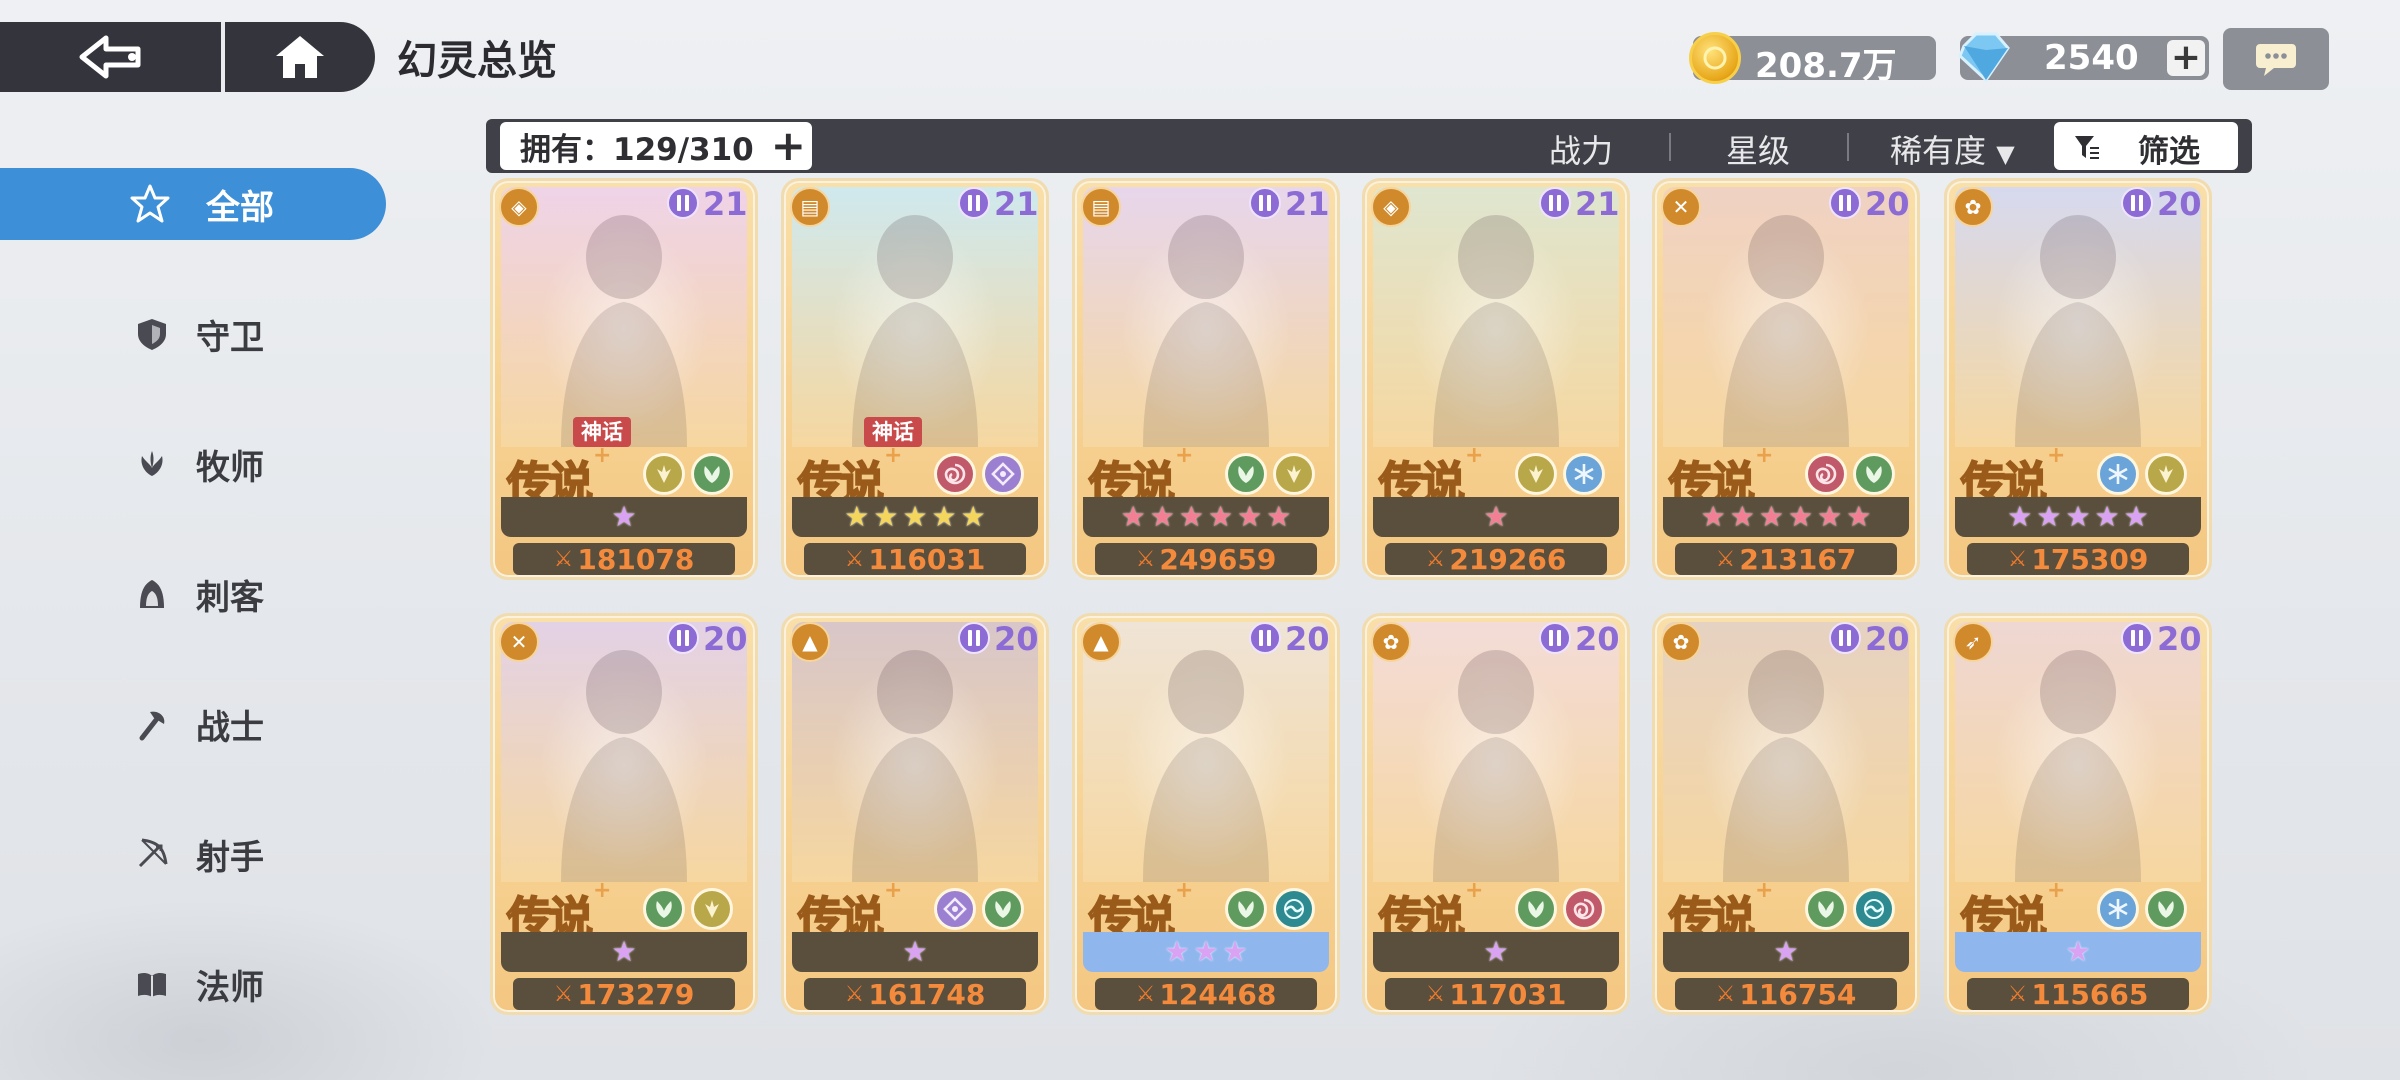  I want to click on class-sidebar: 全部 守卫 牧师 刺客 战士 射手 法师, so click(195, 623).